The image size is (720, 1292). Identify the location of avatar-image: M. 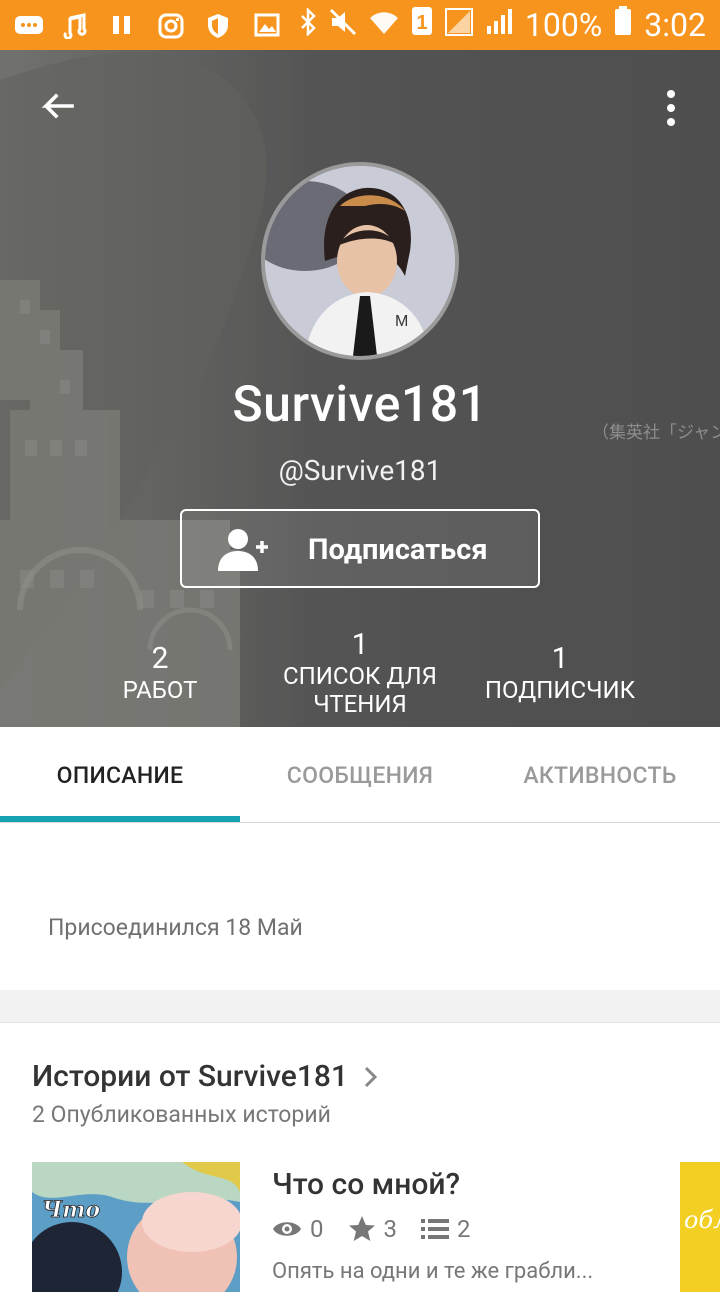
(360, 261).